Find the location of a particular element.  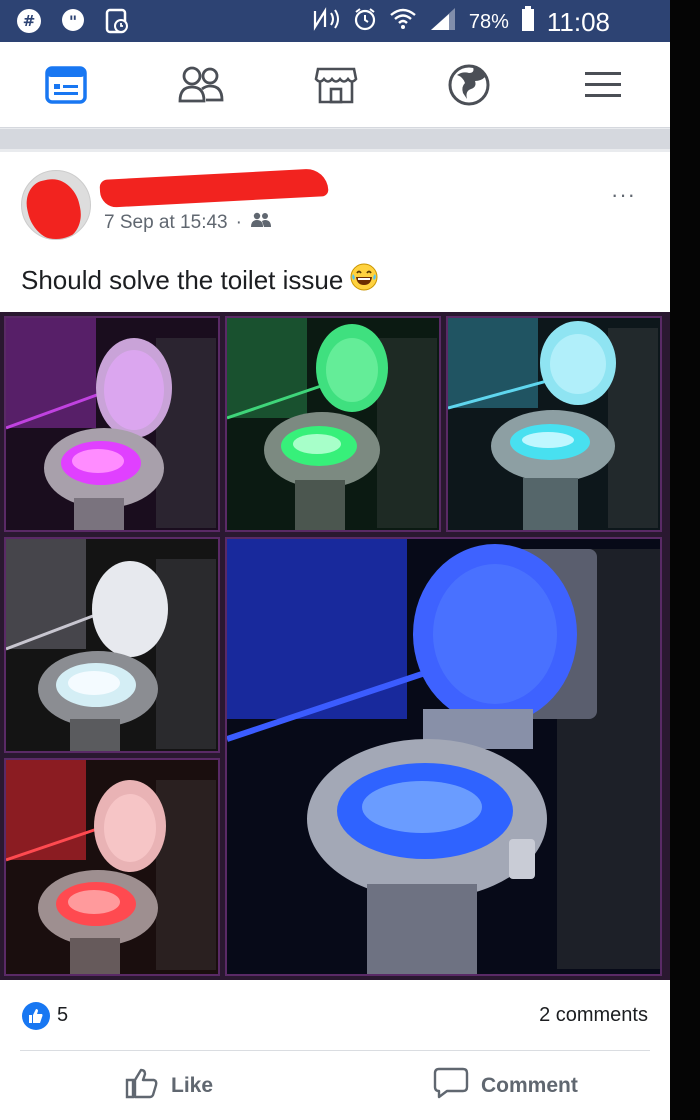

battery-icon is located at coordinates (528, 22).